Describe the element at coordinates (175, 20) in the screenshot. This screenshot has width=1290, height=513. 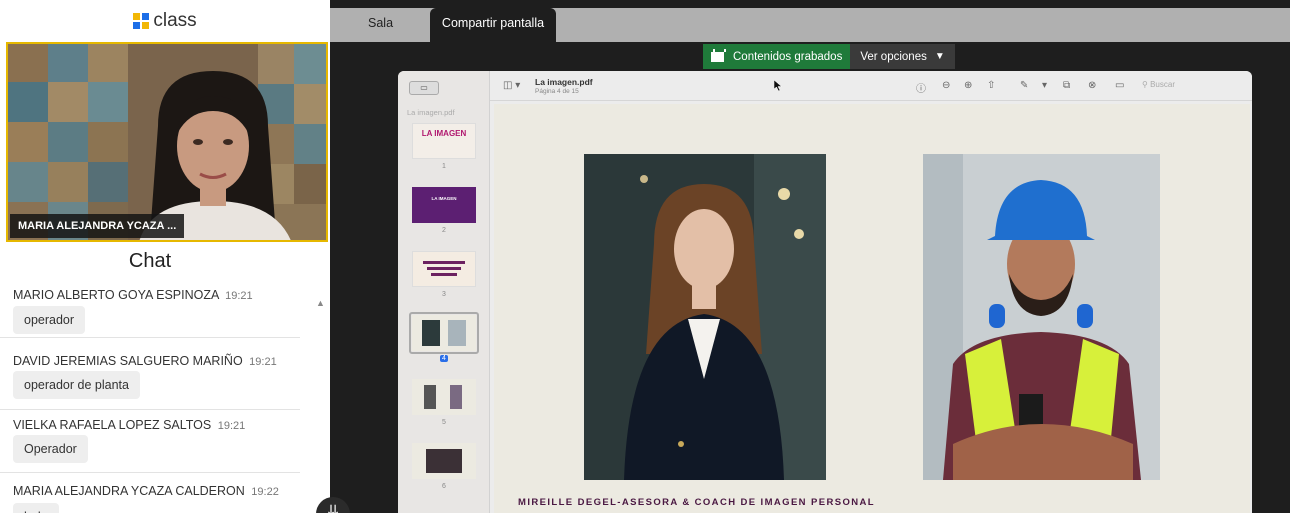
I see `logo-text: class` at that location.